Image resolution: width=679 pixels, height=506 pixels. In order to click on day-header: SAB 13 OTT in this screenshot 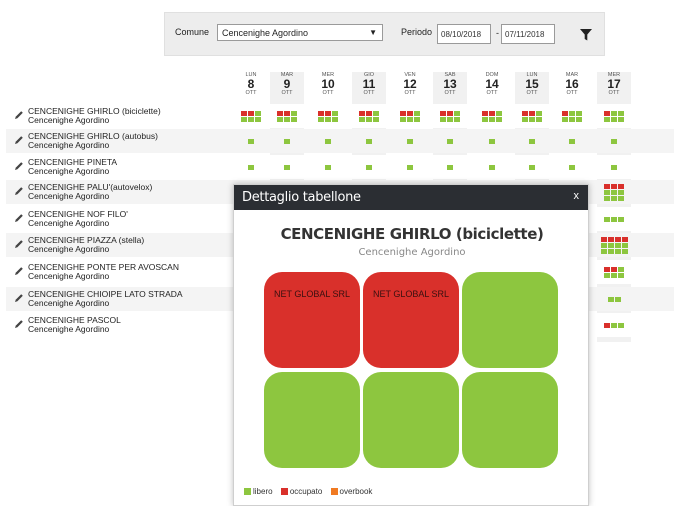, I will do `click(450, 84)`.